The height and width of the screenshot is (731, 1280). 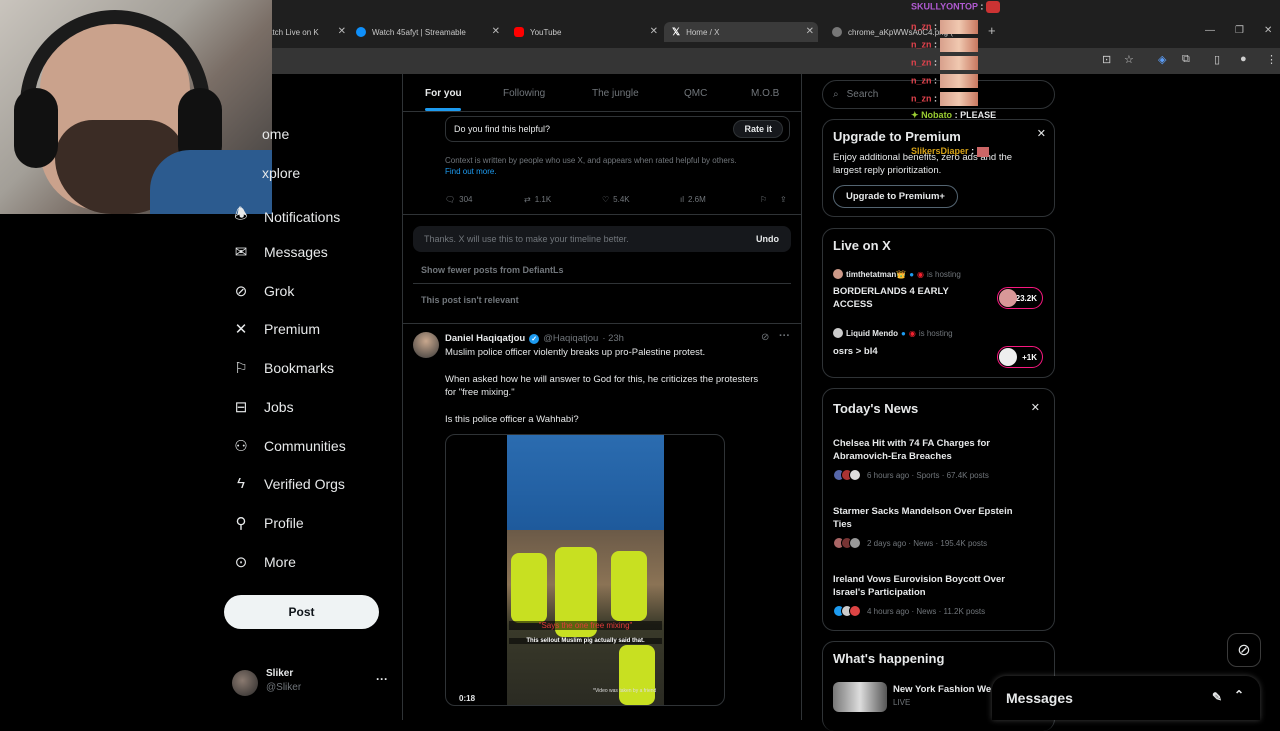 What do you see at coordinates (288, 446) in the screenshot?
I see `nav-communities: ⚇ Communities` at bounding box center [288, 446].